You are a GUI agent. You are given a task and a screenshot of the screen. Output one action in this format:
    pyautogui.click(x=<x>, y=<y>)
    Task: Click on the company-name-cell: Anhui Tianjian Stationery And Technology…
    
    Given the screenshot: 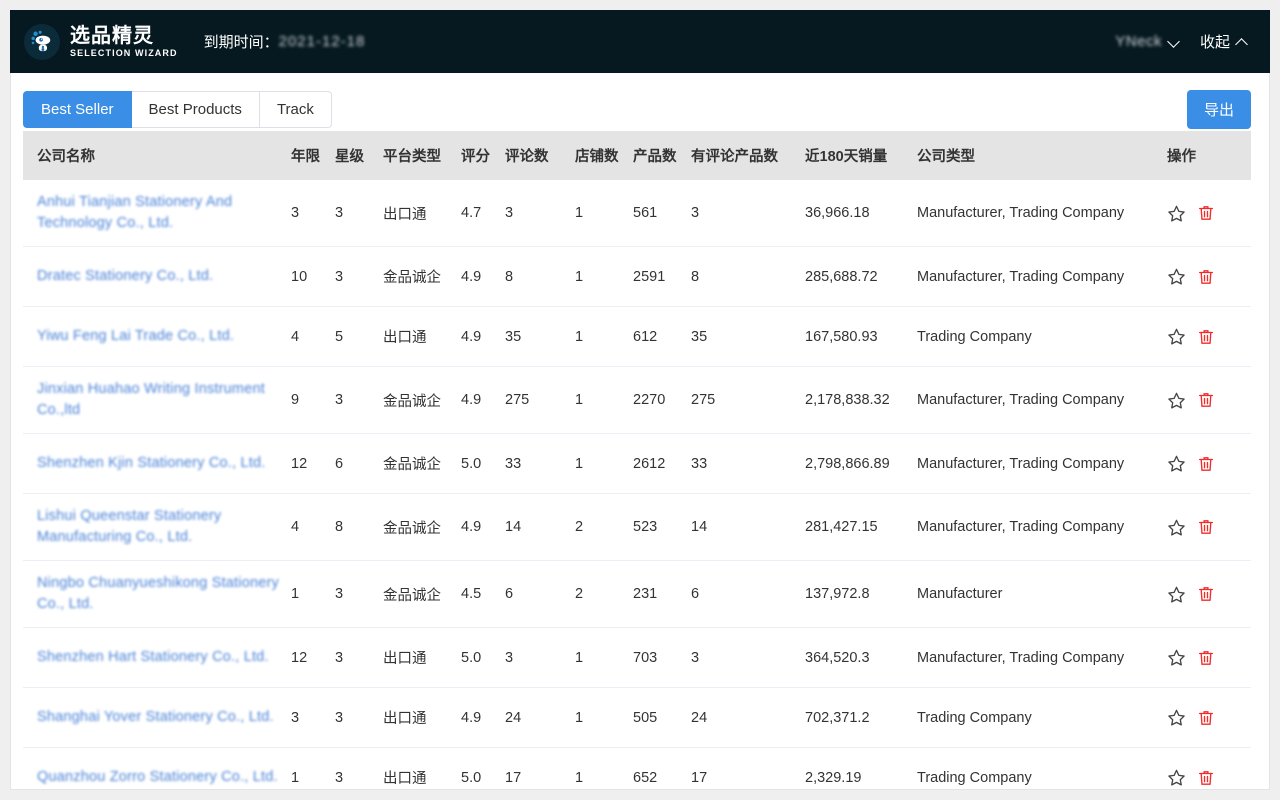 What is the action you would take?
    pyautogui.click(x=157, y=213)
    